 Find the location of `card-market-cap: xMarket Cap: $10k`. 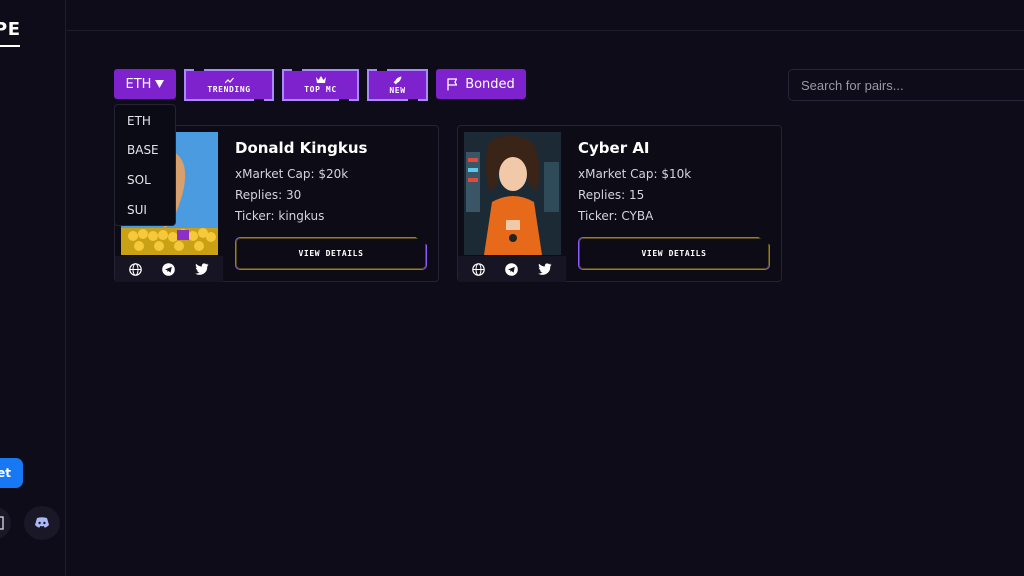

card-market-cap: xMarket Cap: $10k is located at coordinates (635, 174).